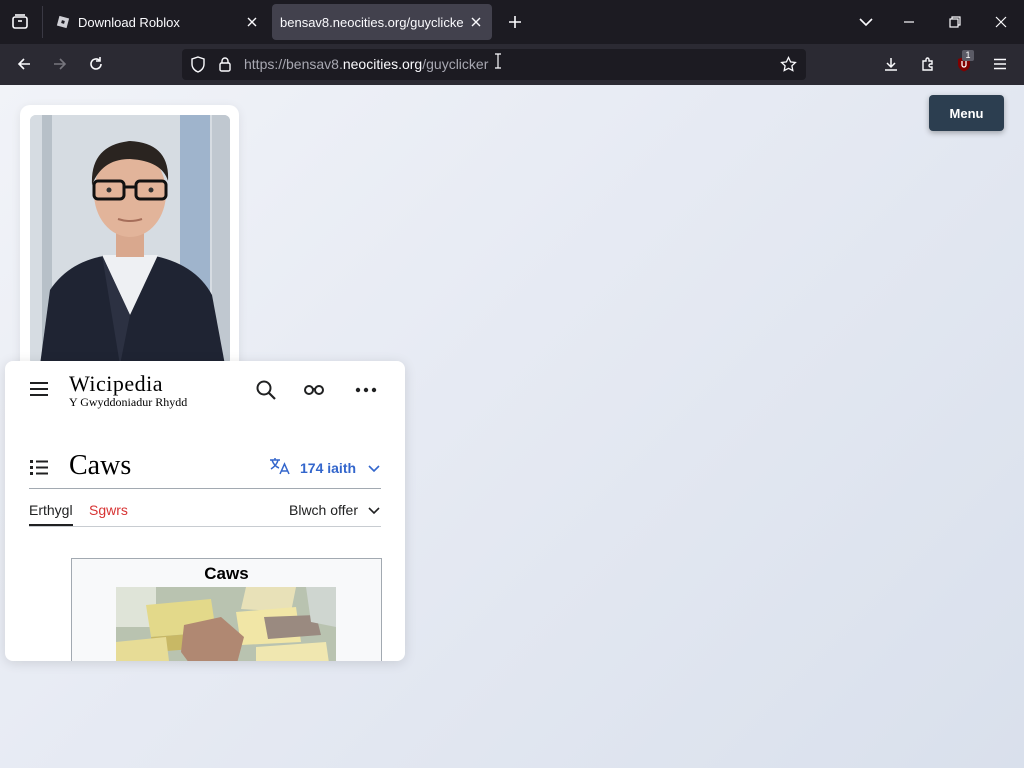  What do you see at coordinates (205, 526) in the screenshot?
I see `tabs-divider` at bounding box center [205, 526].